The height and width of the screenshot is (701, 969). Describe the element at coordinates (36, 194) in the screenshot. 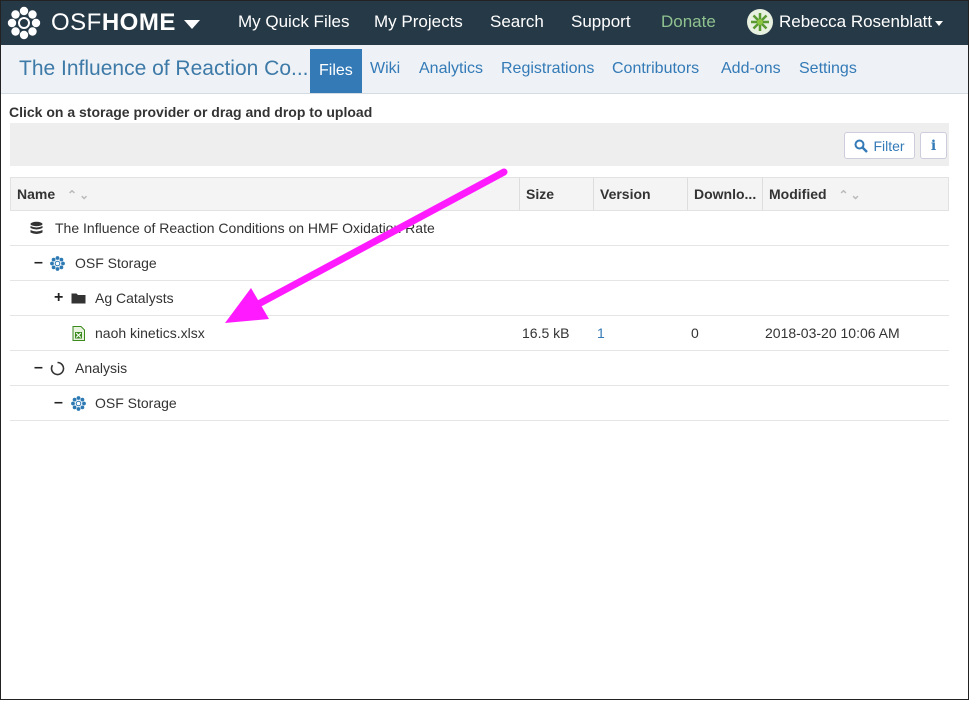

I see `column-name-label: Name` at that location.